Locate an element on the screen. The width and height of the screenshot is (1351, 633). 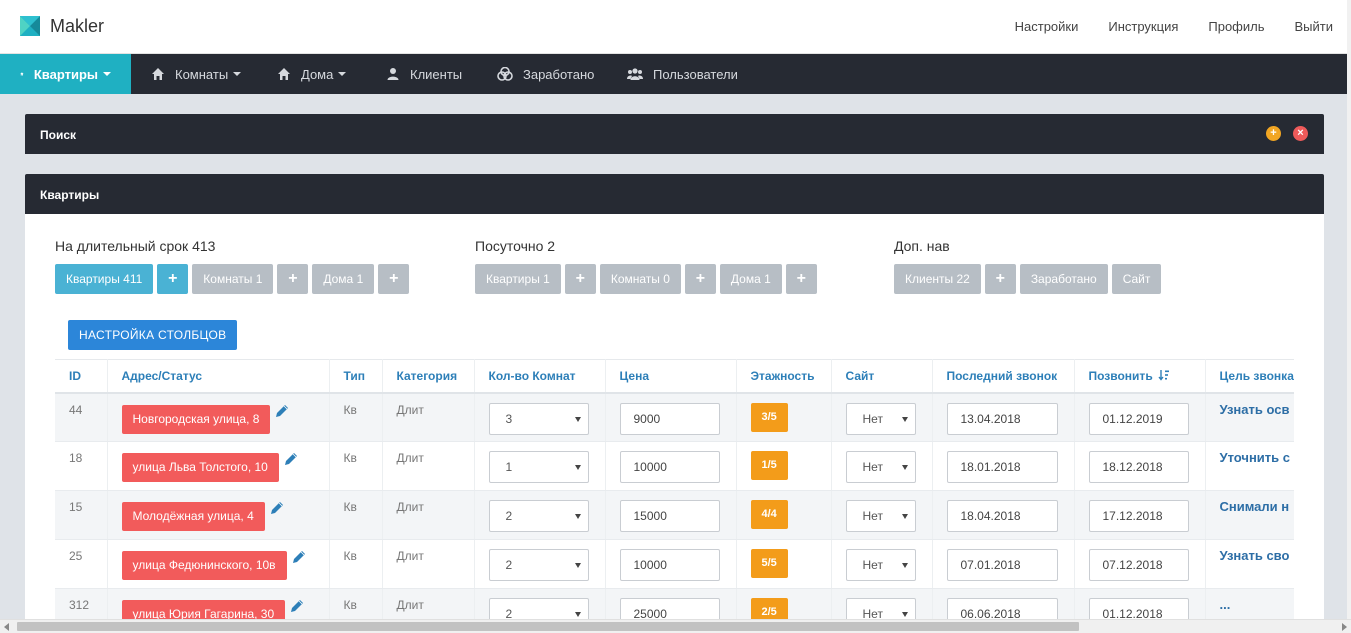
address-badge: Молодёжная улица, 4 is located at coordinates (193, 516).